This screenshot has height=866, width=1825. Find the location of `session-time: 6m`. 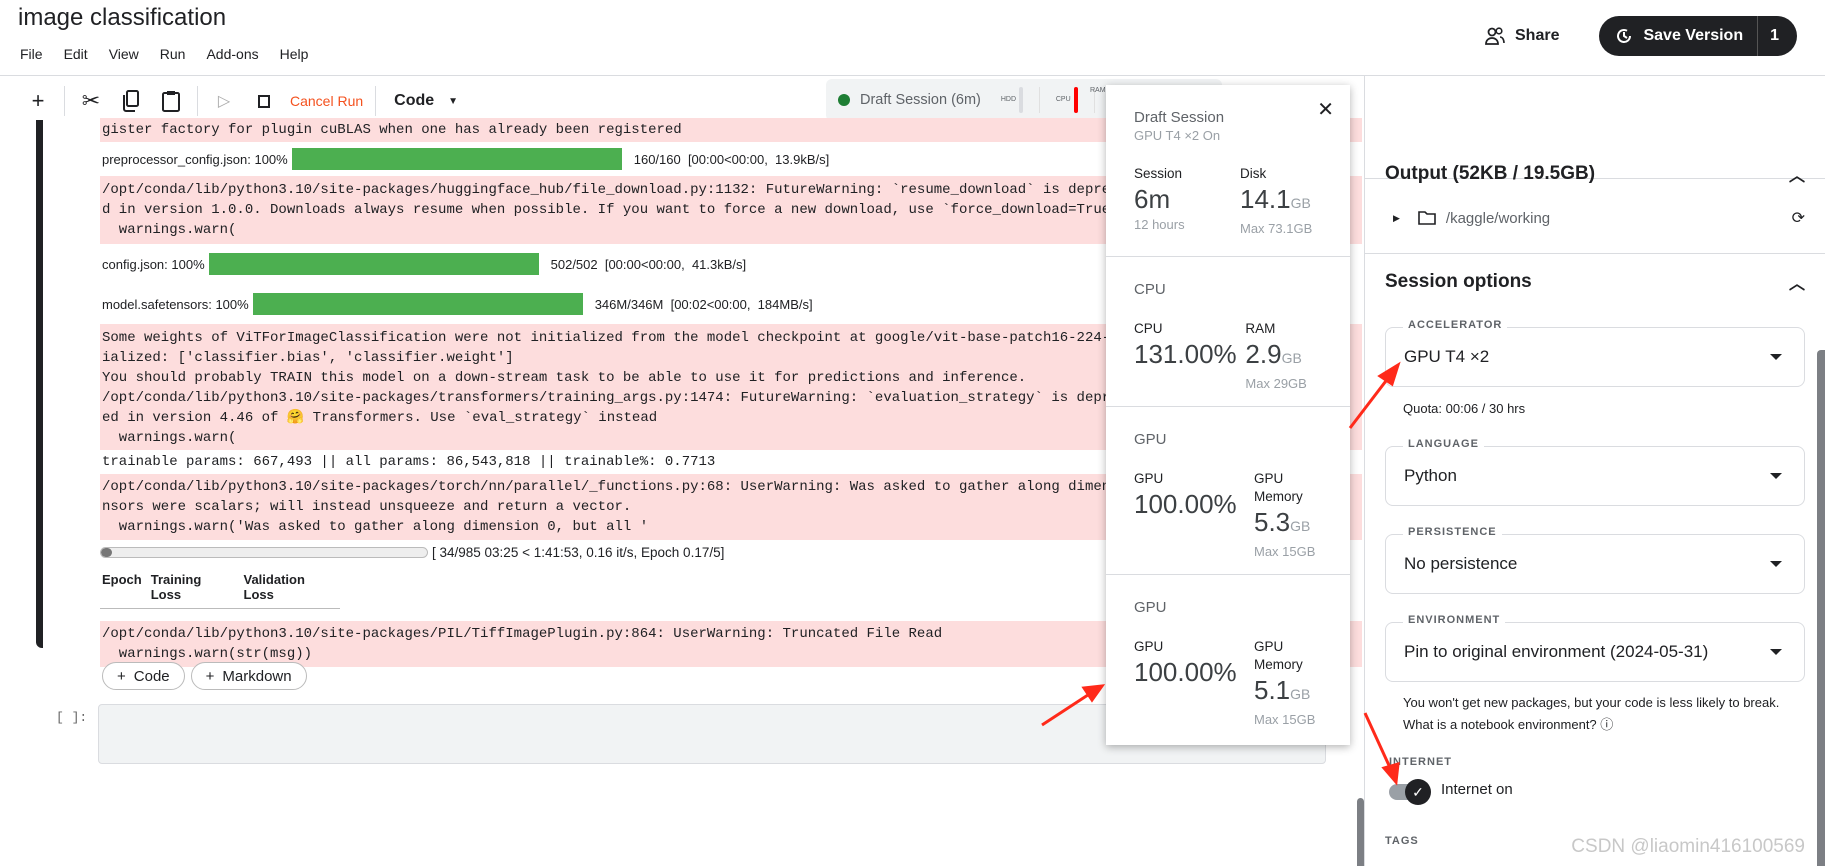

session-time: 6m is located at coordinates (1152, 199).